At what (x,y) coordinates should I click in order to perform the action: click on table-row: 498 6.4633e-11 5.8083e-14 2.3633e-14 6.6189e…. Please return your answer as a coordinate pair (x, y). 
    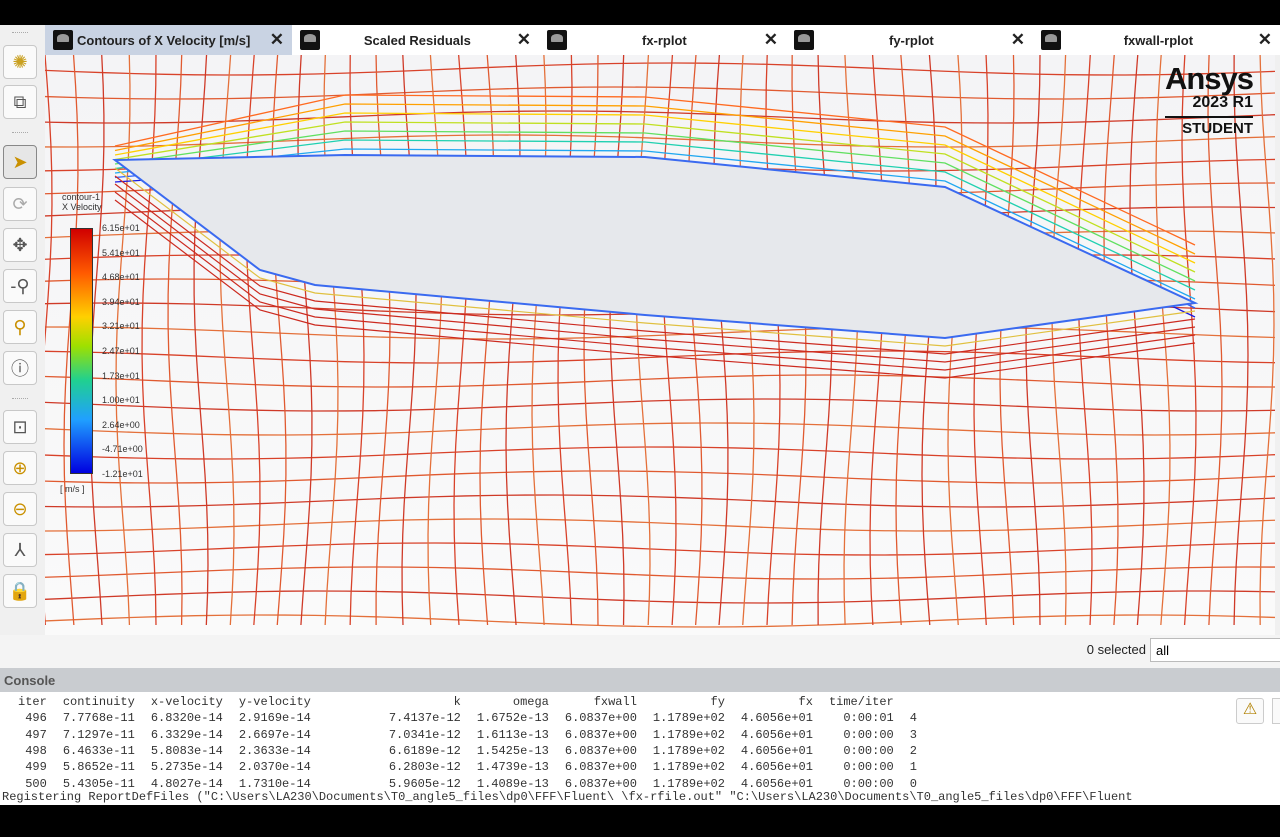
    Looking at the image, I should click on (467, 751).